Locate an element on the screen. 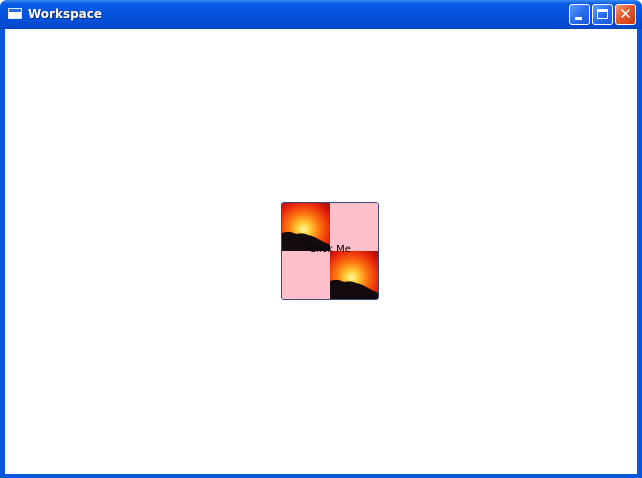 This screenshot has height=478, width=642. click-me-label: Click Me is located at coordinates (330, 249).